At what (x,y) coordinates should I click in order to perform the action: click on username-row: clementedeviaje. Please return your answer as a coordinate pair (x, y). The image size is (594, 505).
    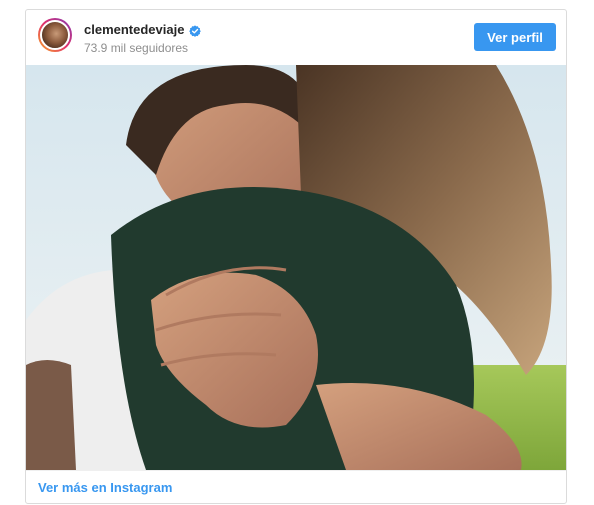
    Looking at the image, I should click on (143, 30).